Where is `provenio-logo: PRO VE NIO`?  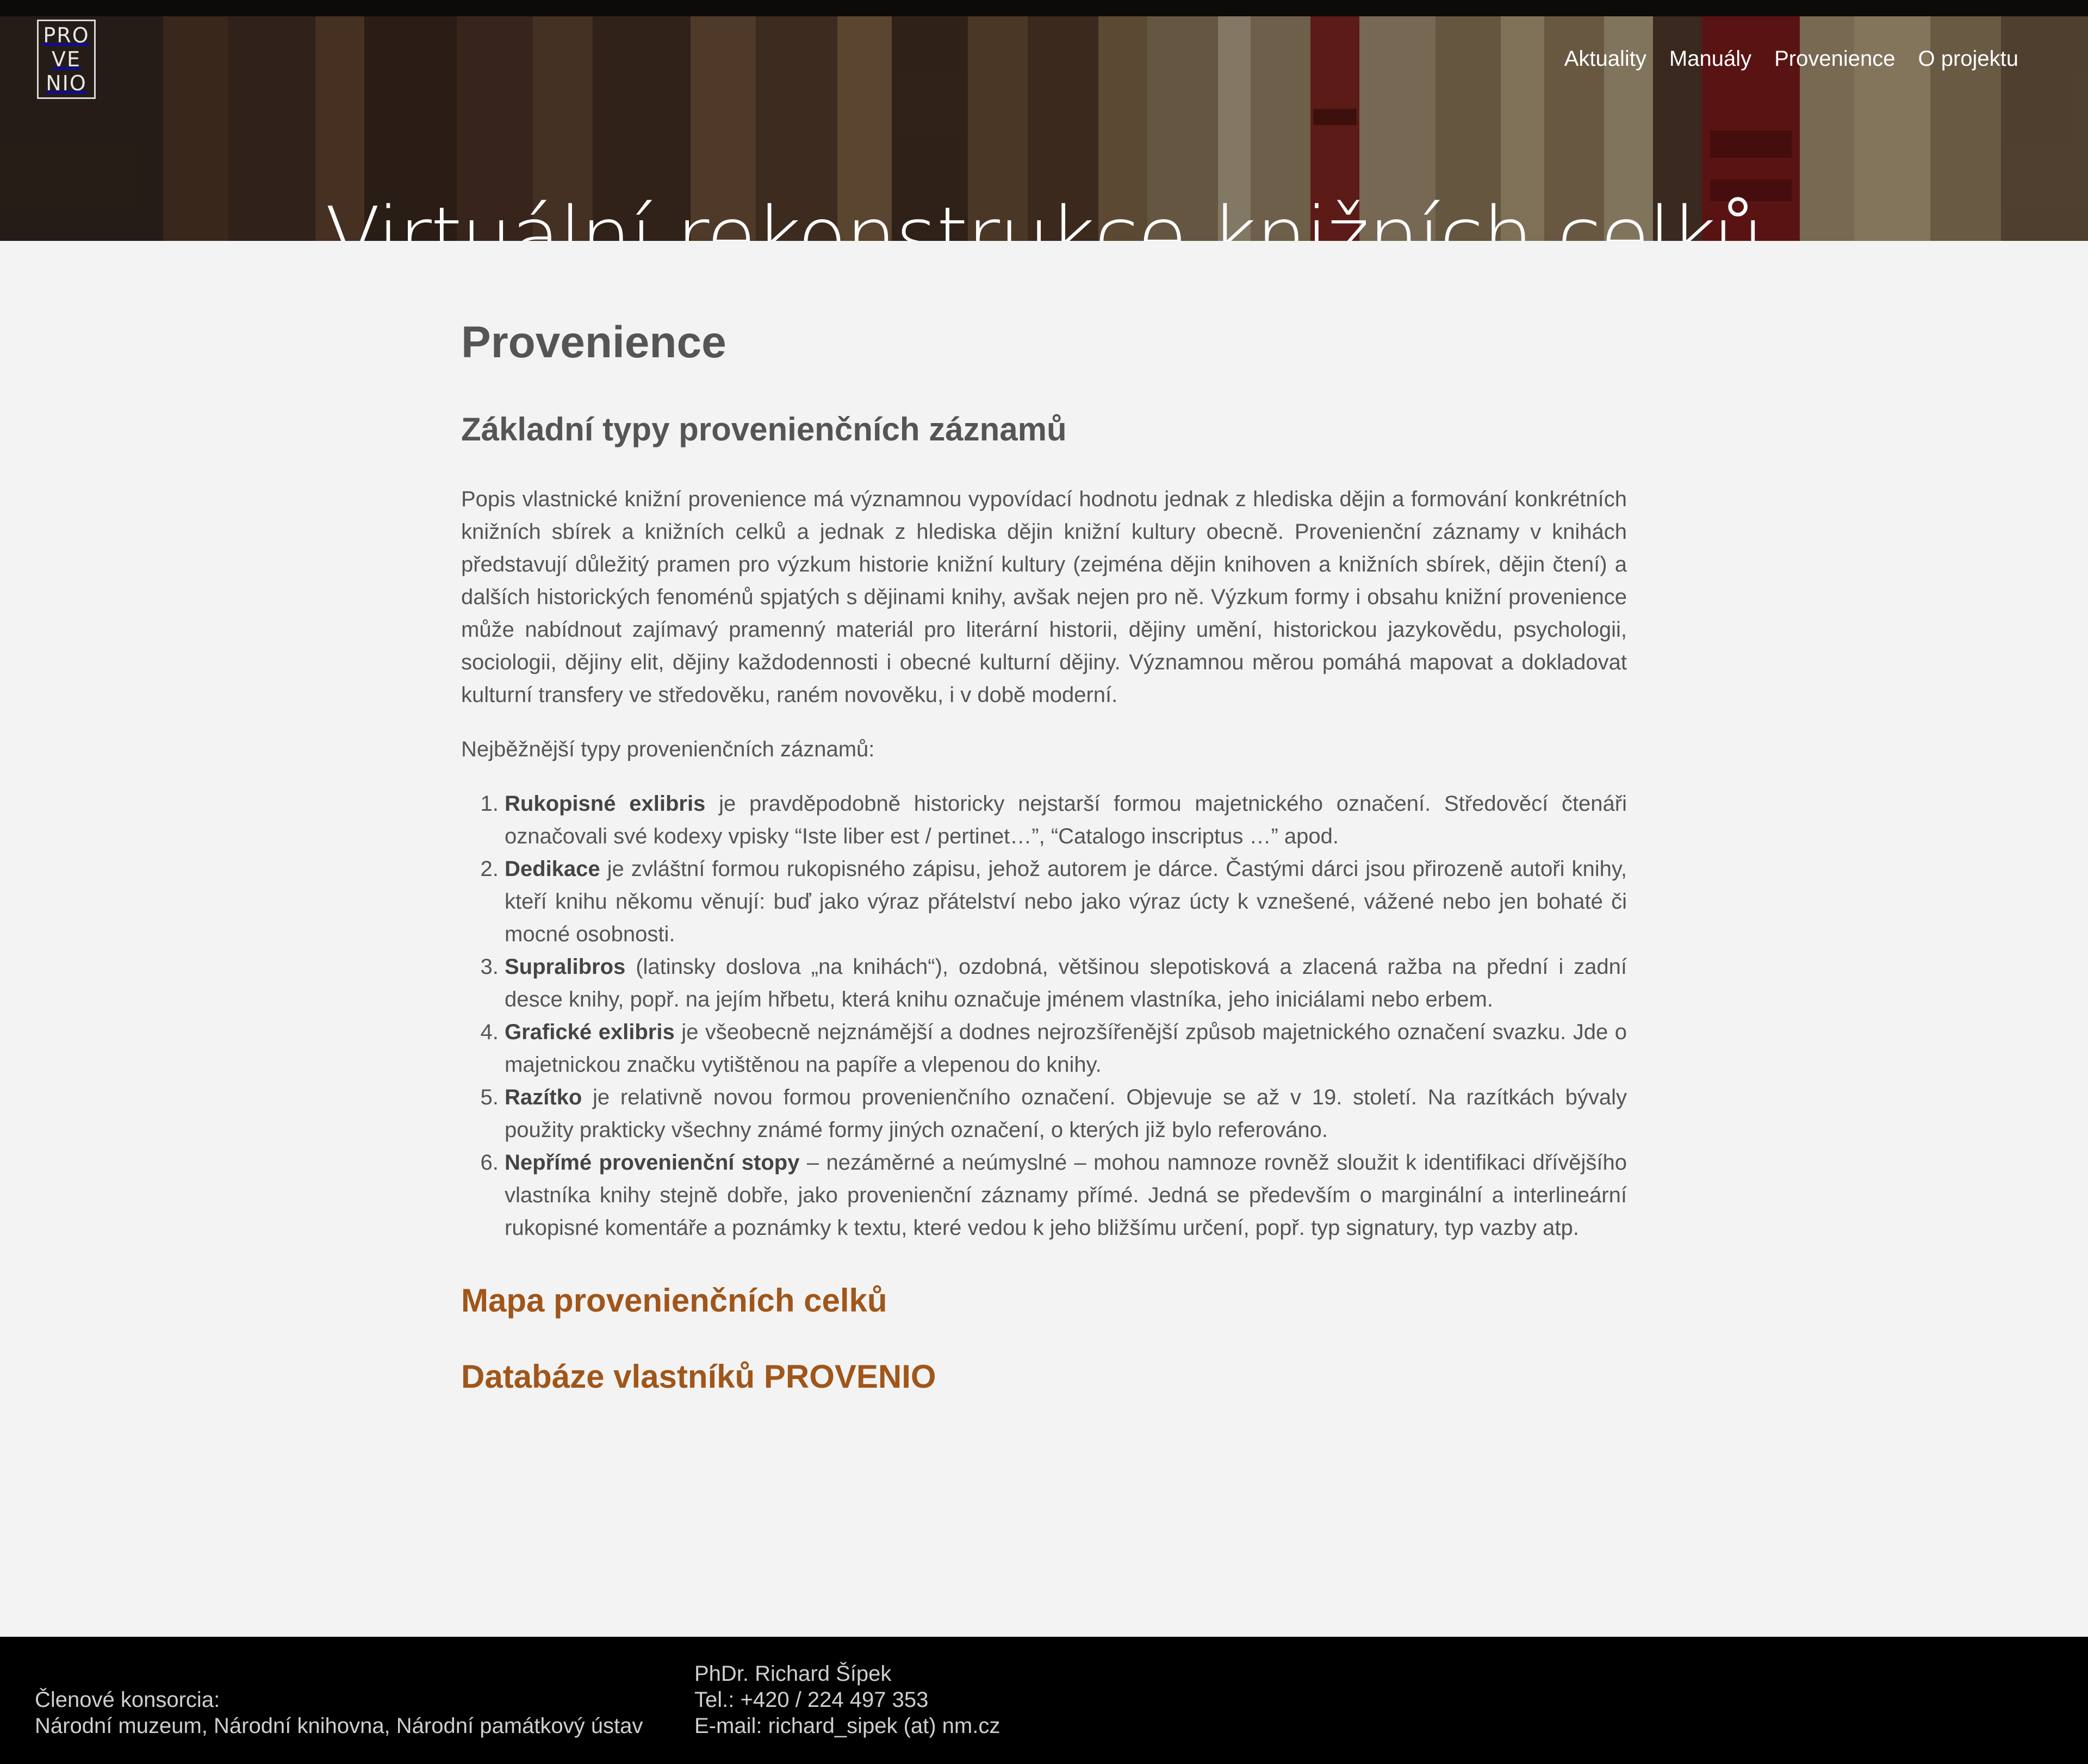 provenio-logo: PRO VE NIO is located at coordinates (66, 59).